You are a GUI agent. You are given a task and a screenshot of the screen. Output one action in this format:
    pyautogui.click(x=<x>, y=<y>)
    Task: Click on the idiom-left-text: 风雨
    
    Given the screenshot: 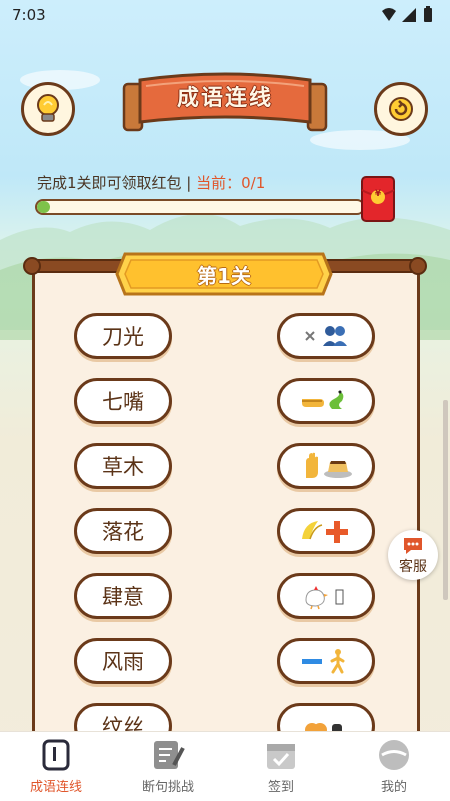 What is the action you would take?
    pyautogui.click(x=123, y=662)
    